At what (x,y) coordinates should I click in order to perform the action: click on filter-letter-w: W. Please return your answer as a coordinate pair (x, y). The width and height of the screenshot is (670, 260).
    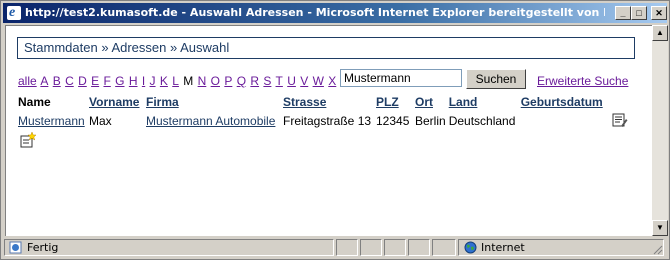
    Looking at the image, I should click on (318, 81).